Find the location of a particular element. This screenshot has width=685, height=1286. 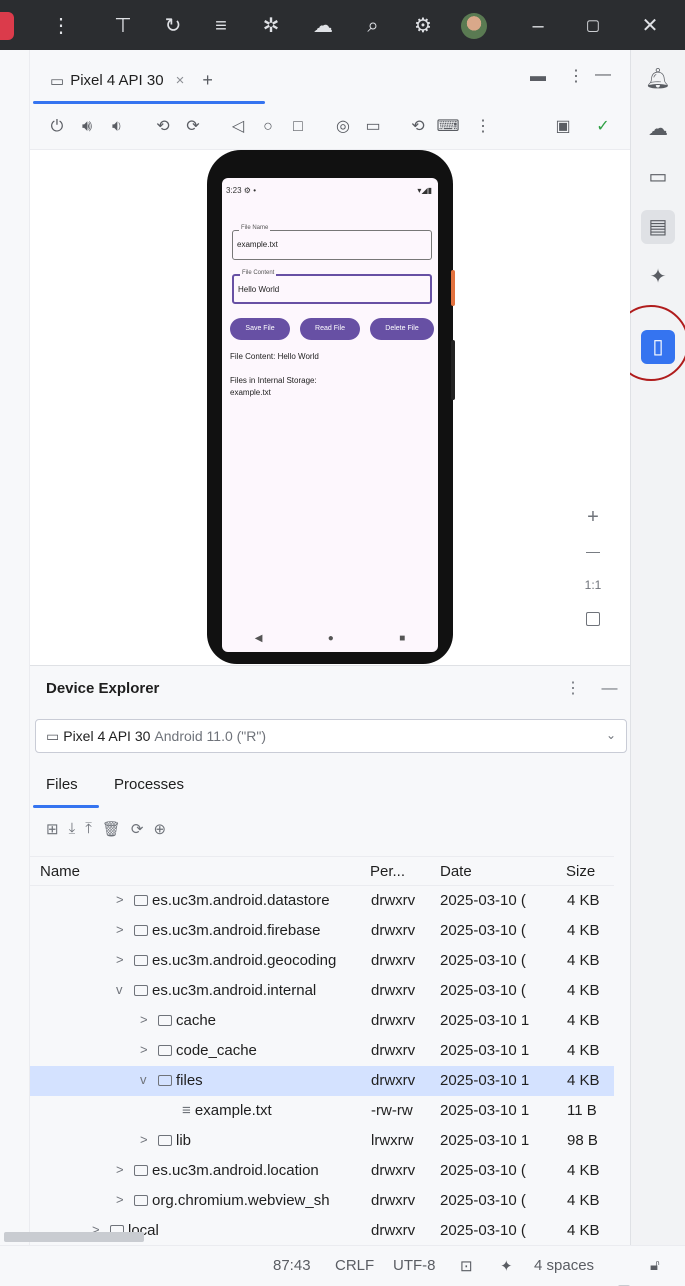

table-row: > code_cache drwxrv 2025-03-10 1 4 KB is located at coordinates (322, 1051).